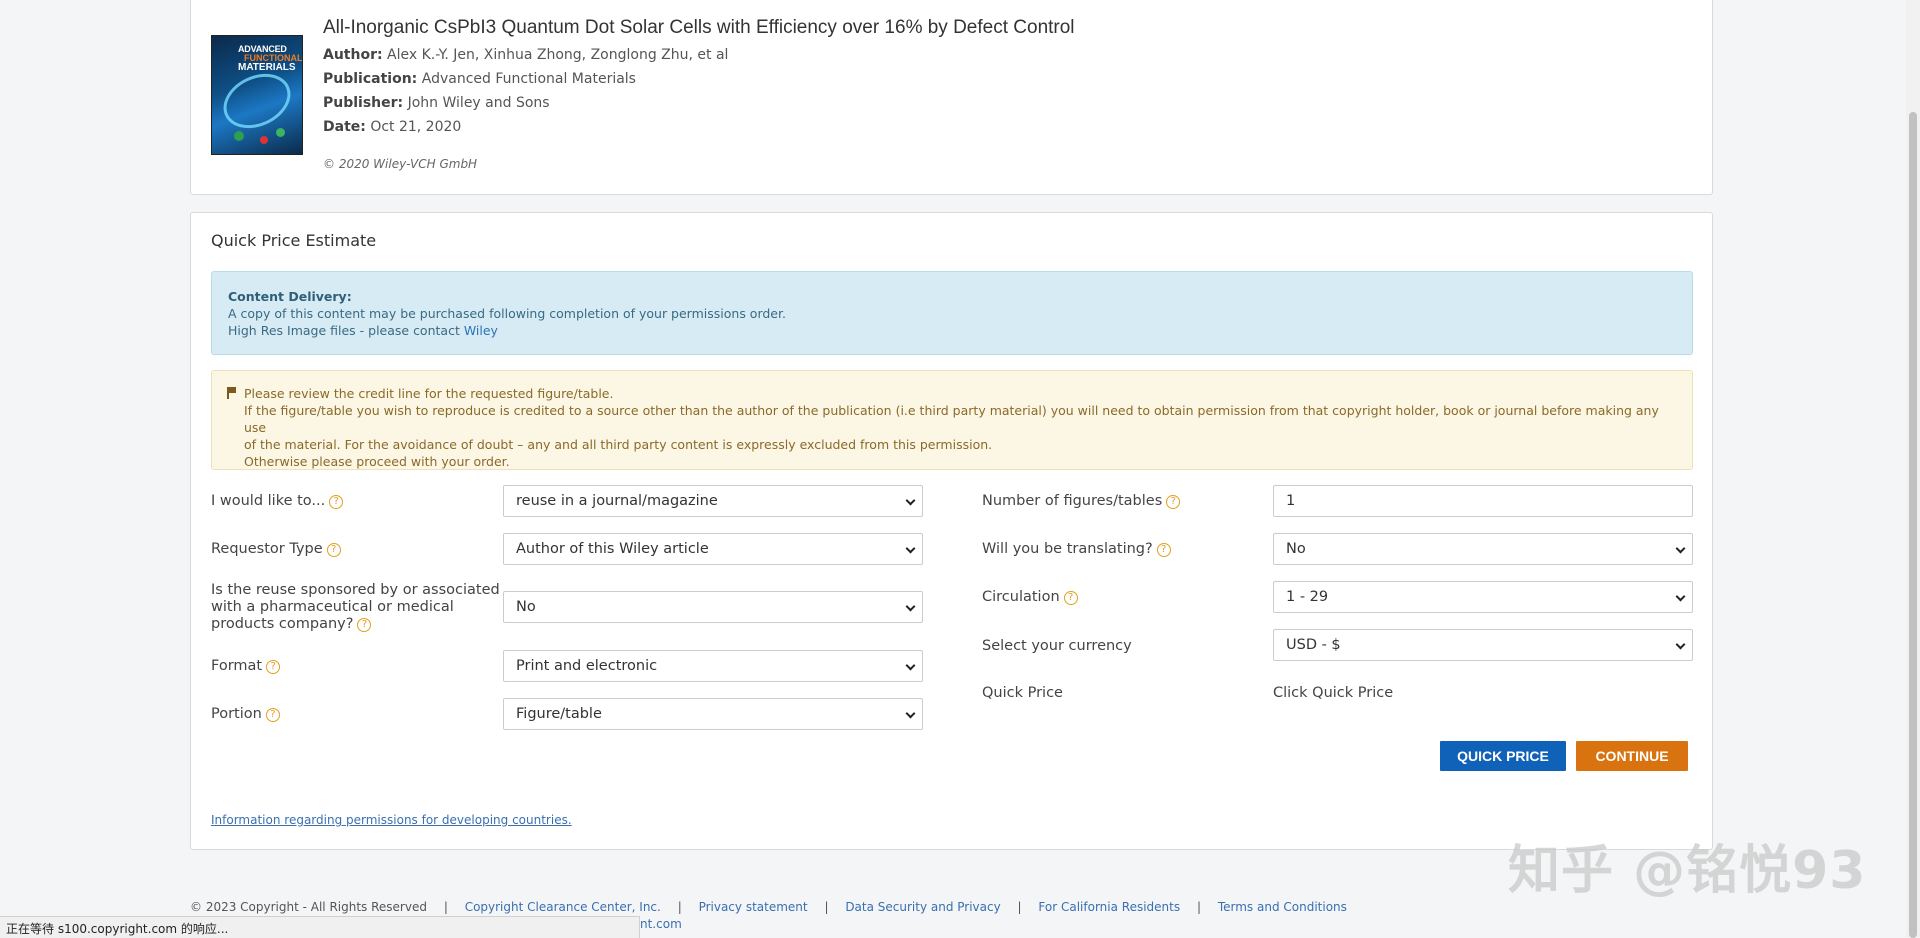 The width and height of the screenshot is (1920, 938). I want to click on currency-value: USD - $, so click(1313, 645).